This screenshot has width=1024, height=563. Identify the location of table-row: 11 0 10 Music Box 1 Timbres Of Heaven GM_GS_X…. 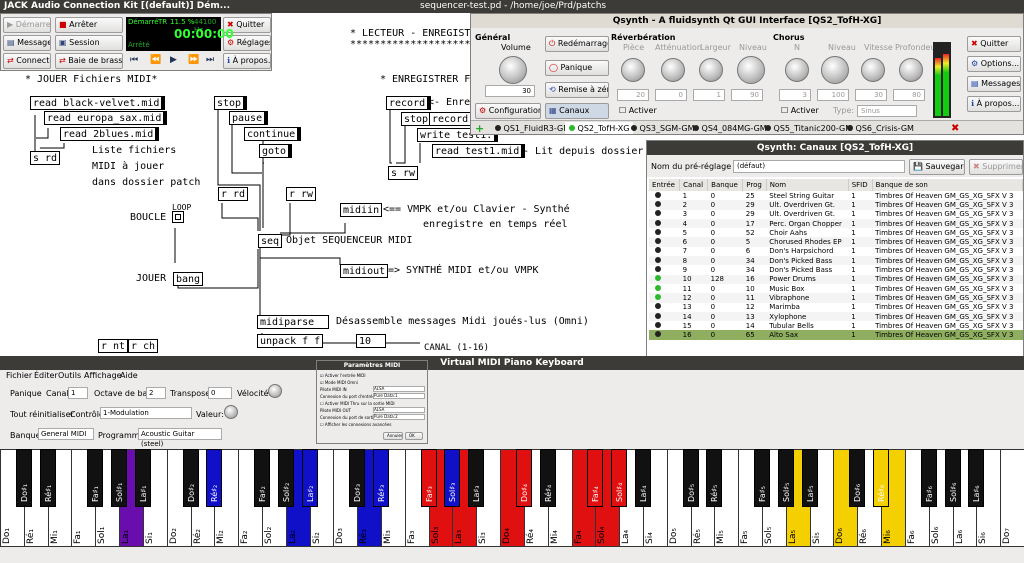
(836, 288).